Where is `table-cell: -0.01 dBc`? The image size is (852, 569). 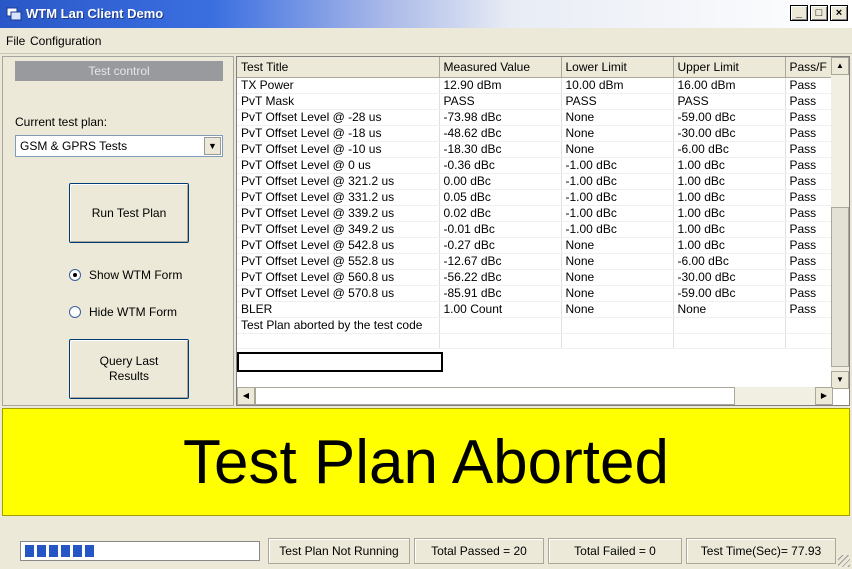 table-cell: -0.01 dBc is located at coordinates (500, 229).